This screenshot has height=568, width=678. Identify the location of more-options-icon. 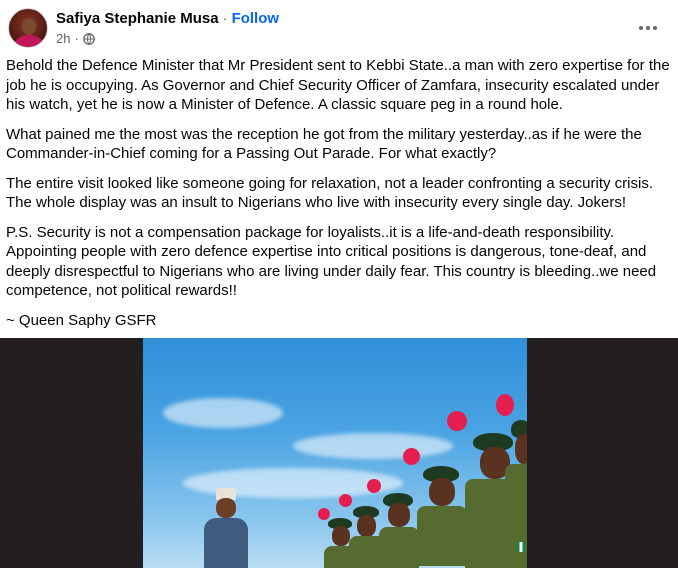
(648, 28).